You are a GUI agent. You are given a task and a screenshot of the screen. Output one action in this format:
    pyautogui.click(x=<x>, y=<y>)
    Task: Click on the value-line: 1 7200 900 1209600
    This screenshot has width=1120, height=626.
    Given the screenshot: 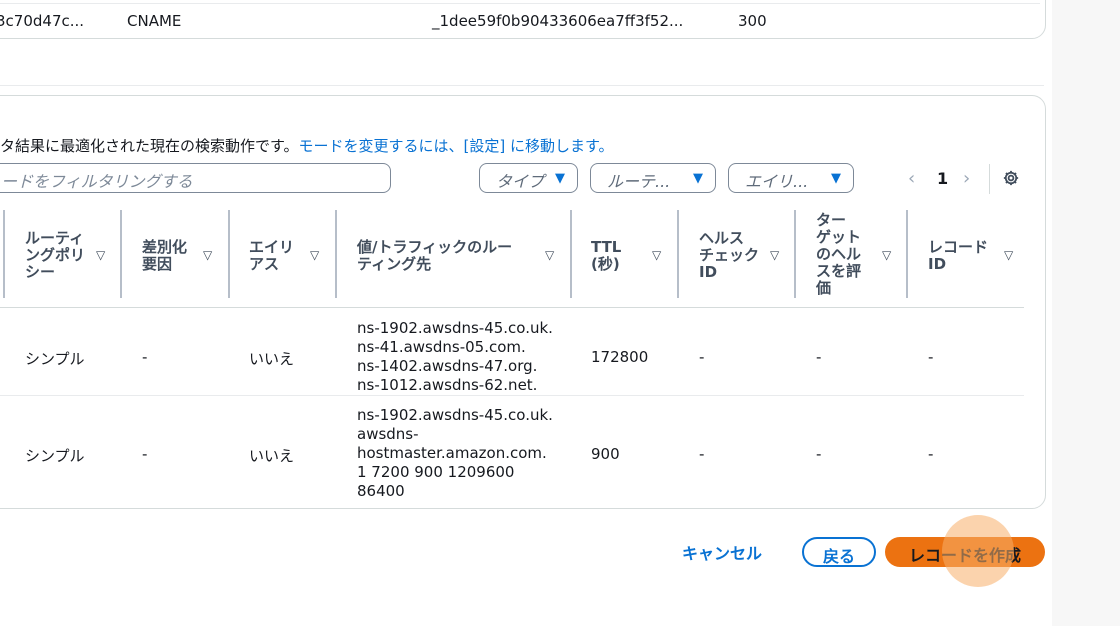 What is the action you would take?
    pyautogui.click(x=436, y=472)
    